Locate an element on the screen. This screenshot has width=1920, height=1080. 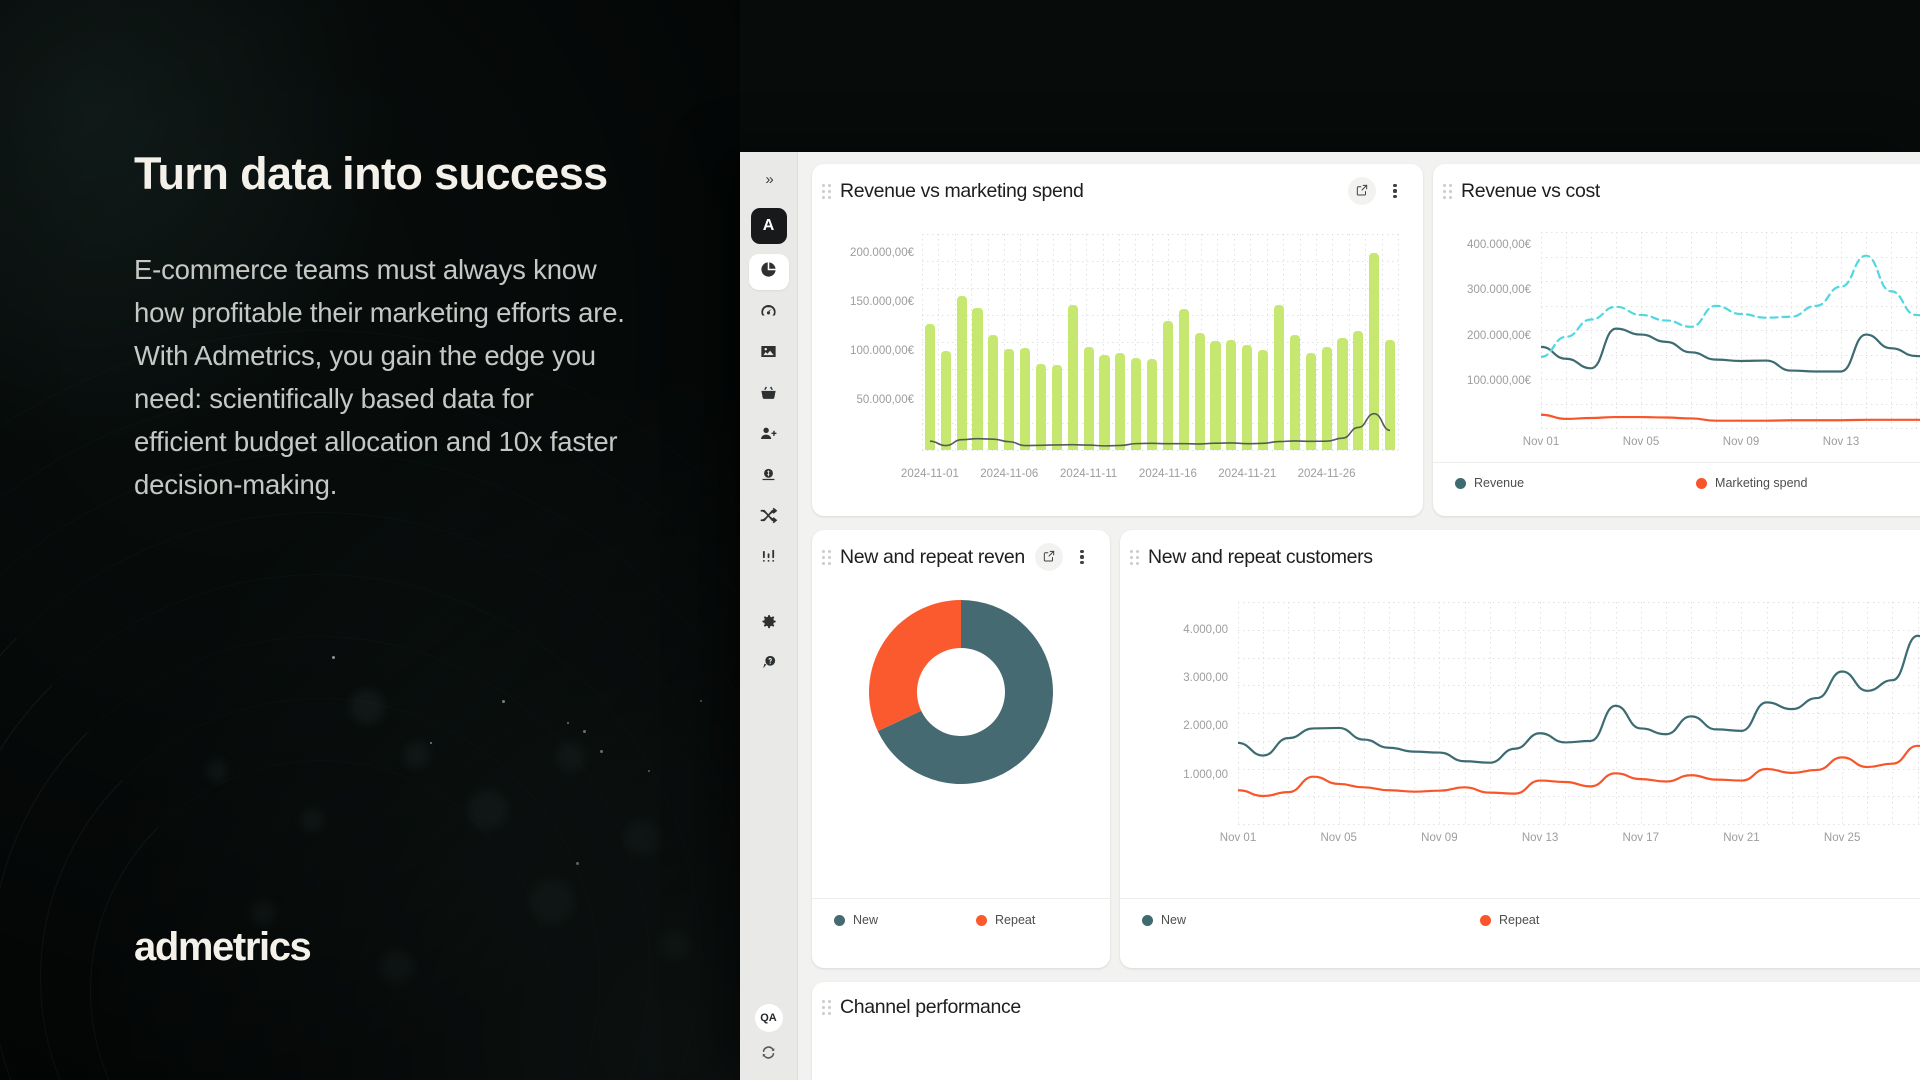
card-title: Channel performance is located at coordinates (930, 1006).